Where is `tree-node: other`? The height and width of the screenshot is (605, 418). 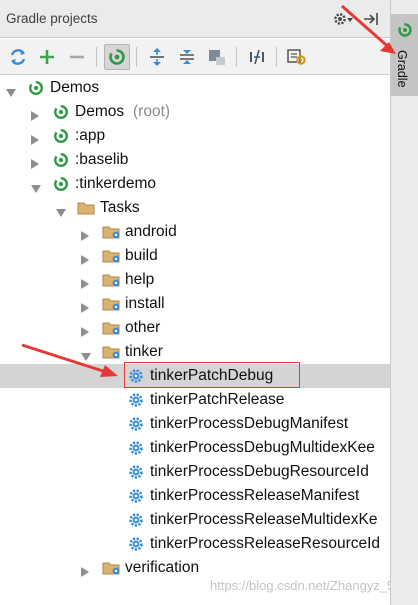
tree-node: other is located at coordinates (195, 328).